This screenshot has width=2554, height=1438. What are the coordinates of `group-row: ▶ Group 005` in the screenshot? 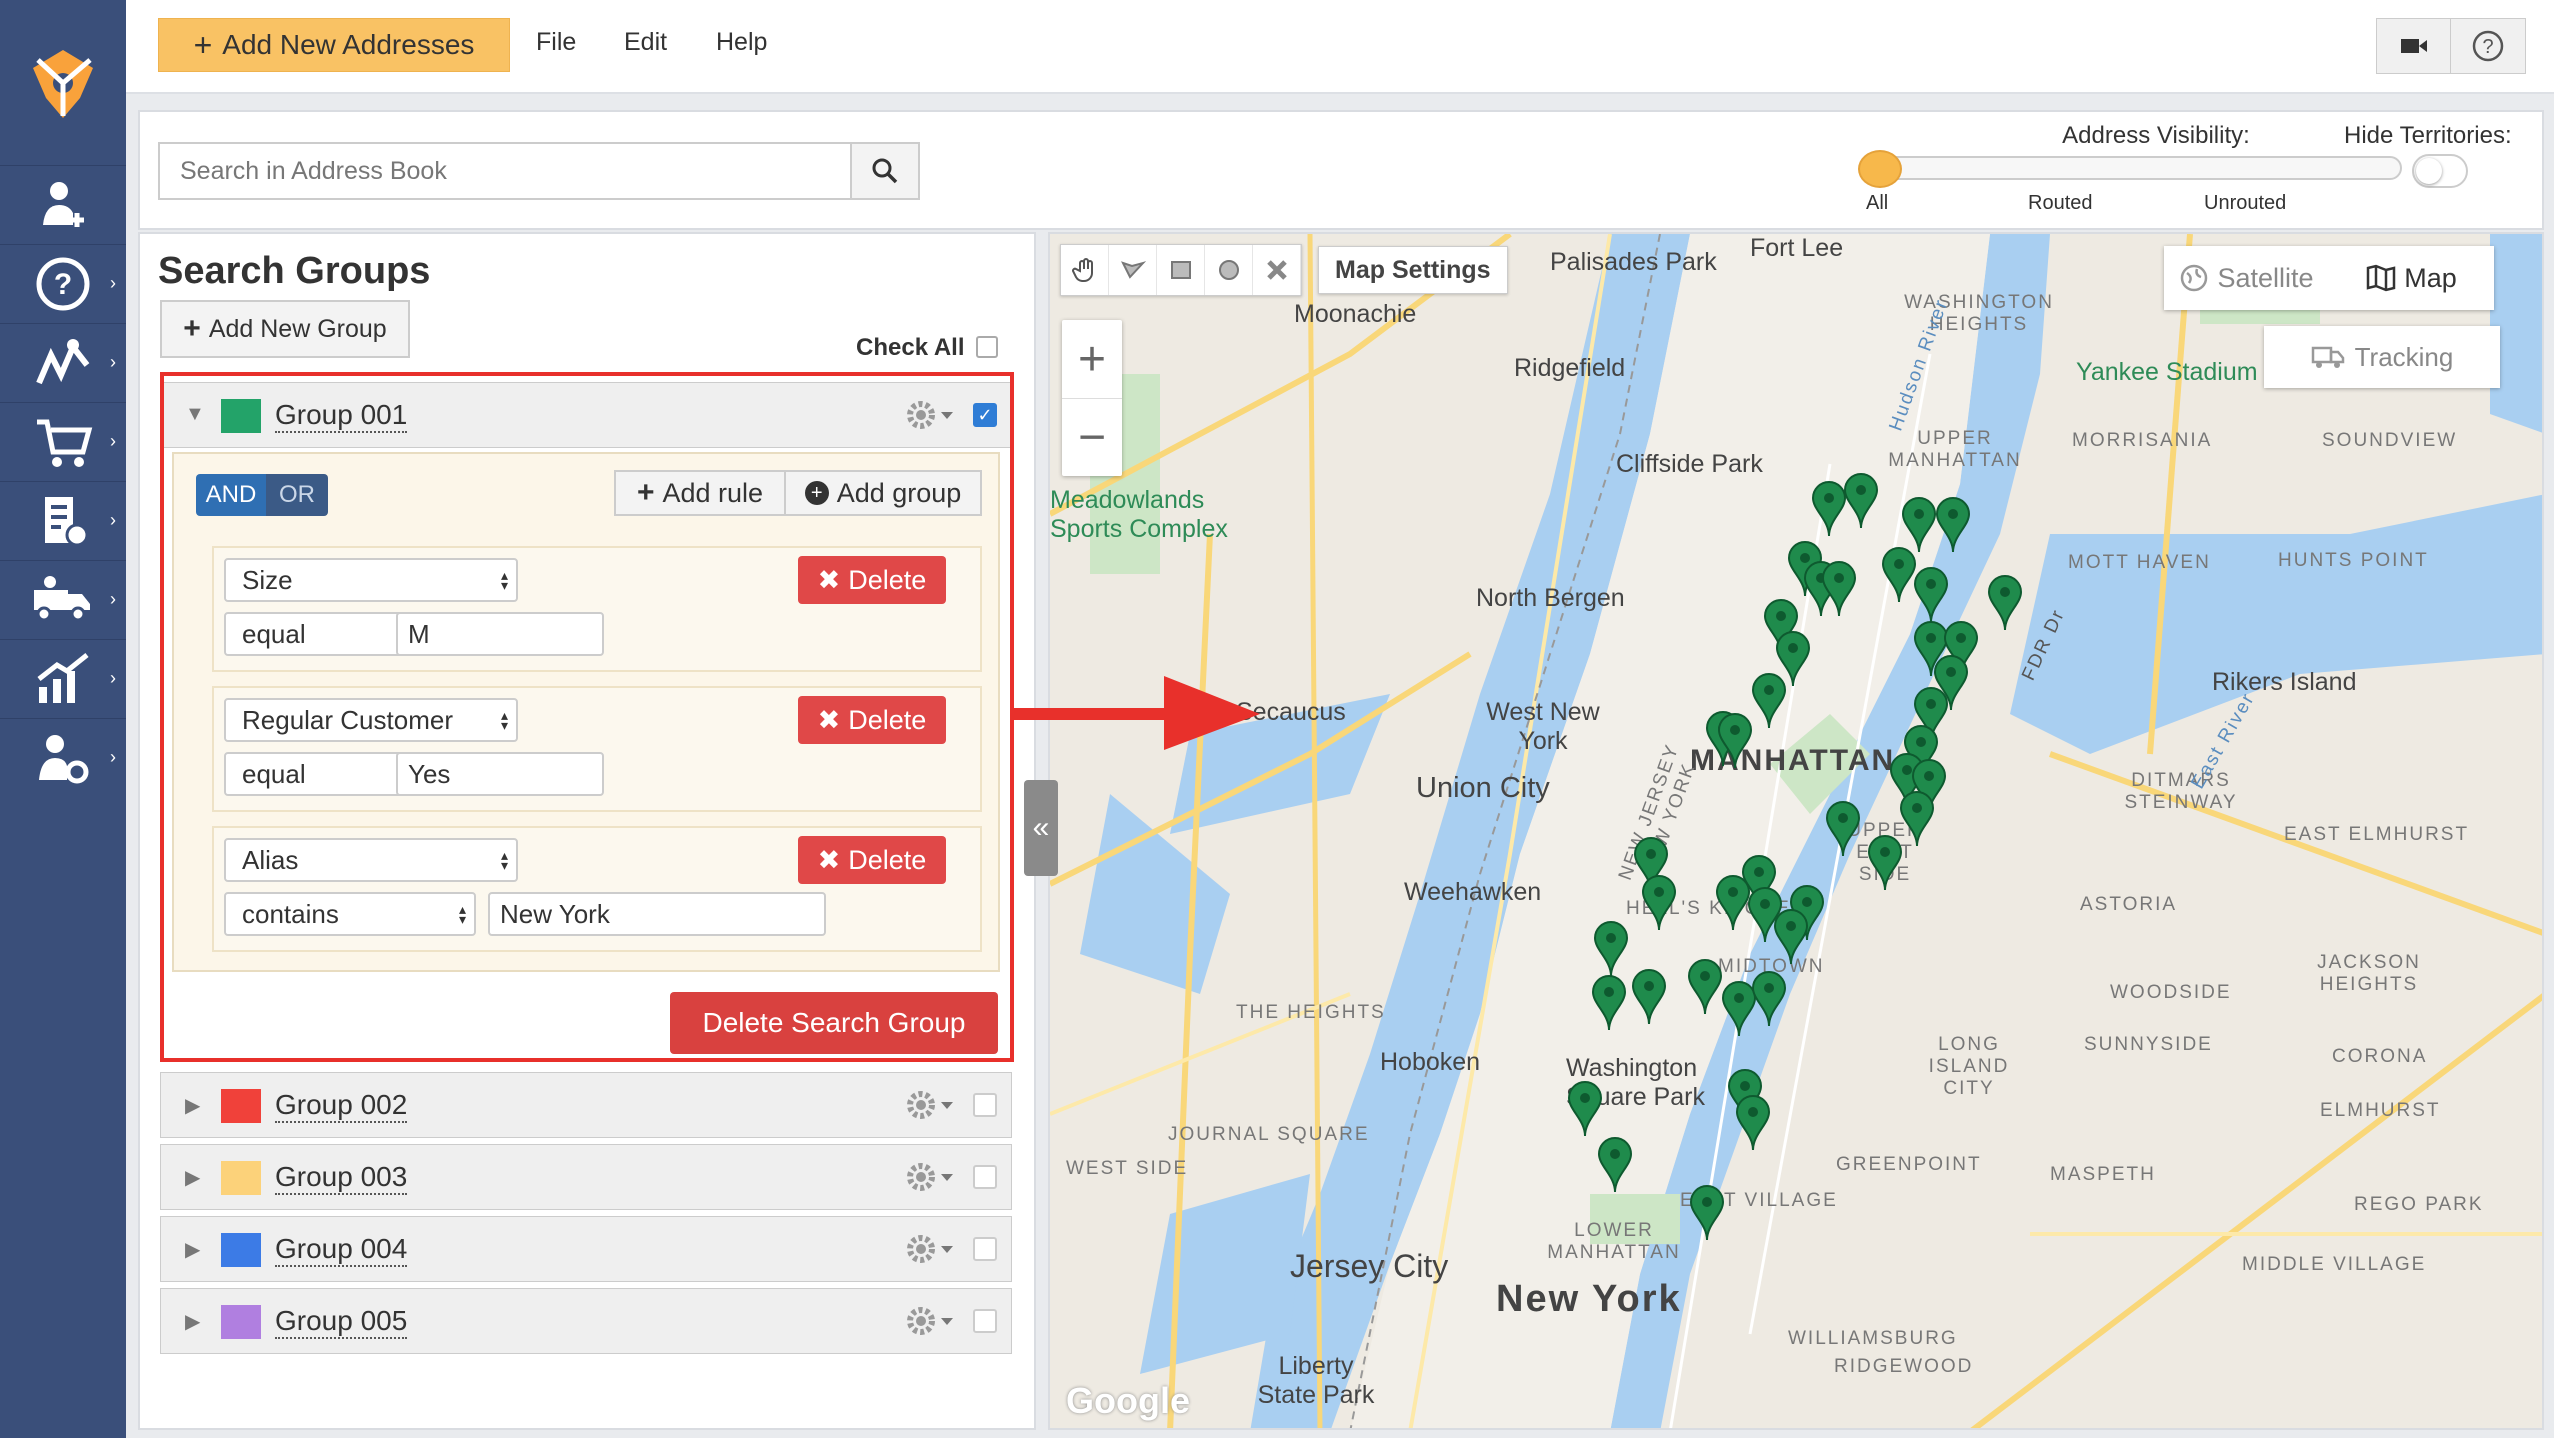 It's located at (586, 1321).